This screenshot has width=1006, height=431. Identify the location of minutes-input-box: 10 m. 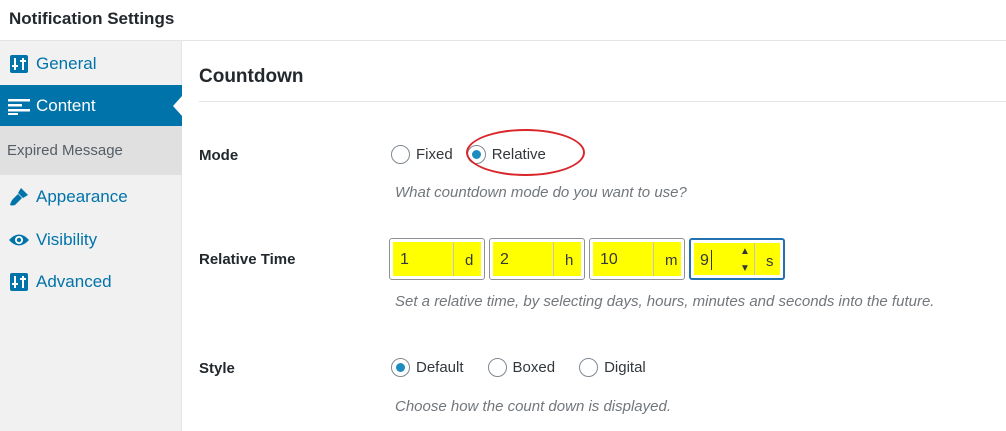
(637, 259).